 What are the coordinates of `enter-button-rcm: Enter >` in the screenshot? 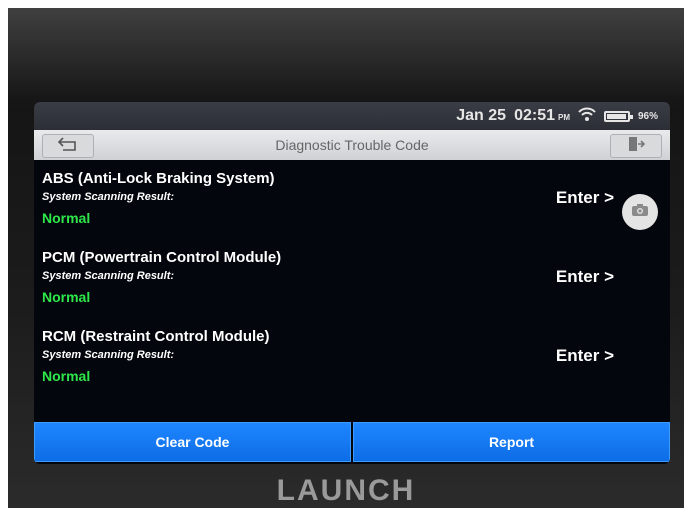 It's located at (585, 356).